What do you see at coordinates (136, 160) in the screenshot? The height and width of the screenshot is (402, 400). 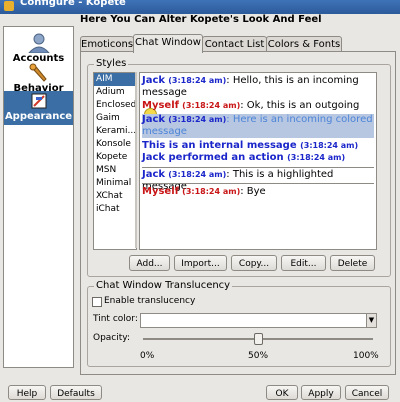 I see `style-list-scrollbar` at bounding box center [136, 160].